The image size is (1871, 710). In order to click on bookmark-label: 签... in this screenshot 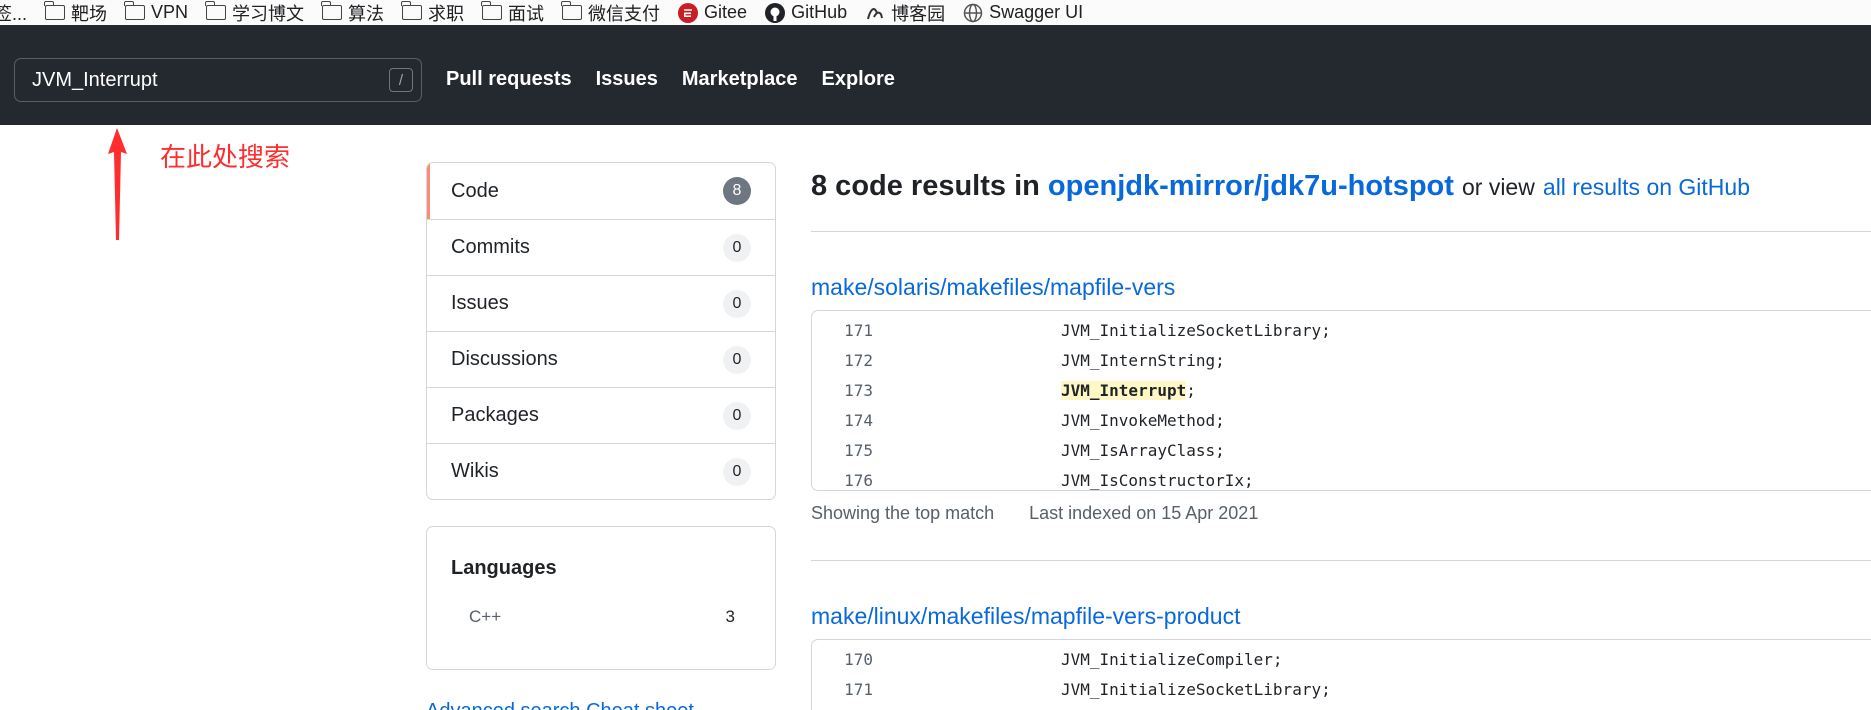, I will do `click(14, 13)`.